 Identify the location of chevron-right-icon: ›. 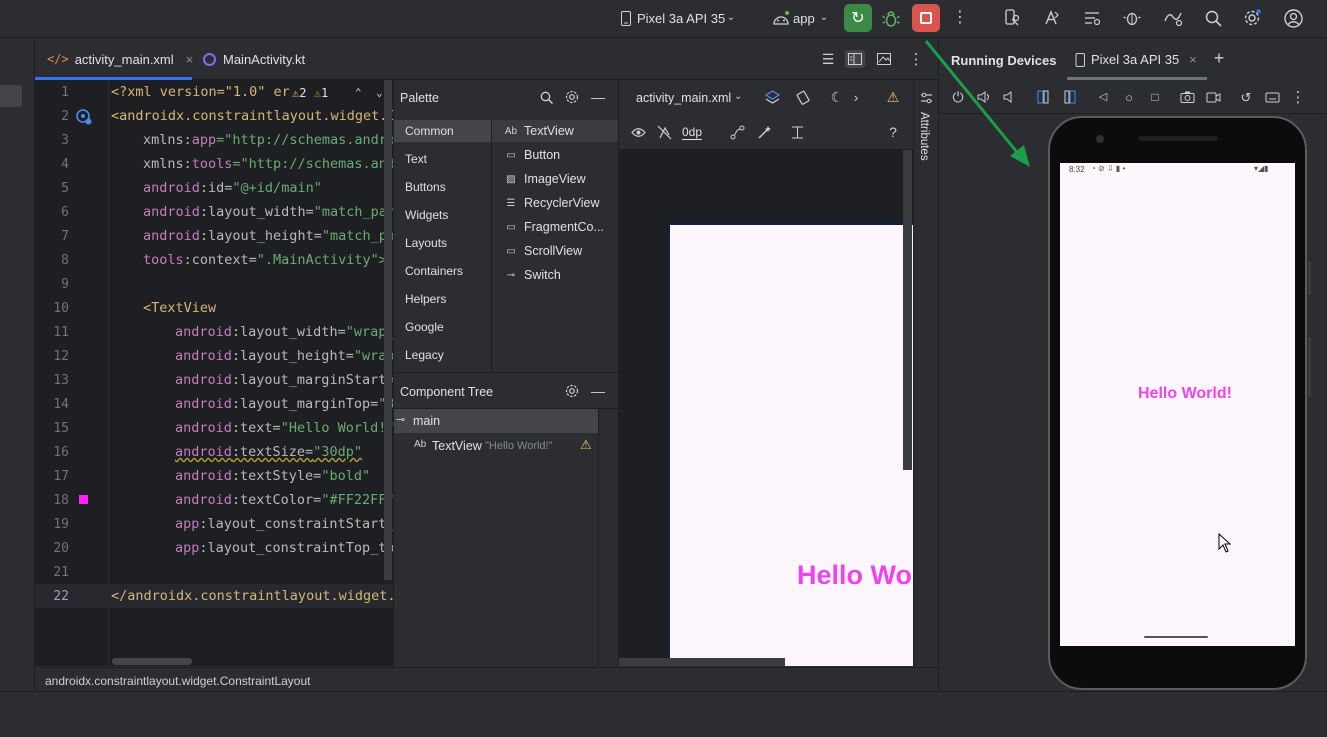
(856, 97).